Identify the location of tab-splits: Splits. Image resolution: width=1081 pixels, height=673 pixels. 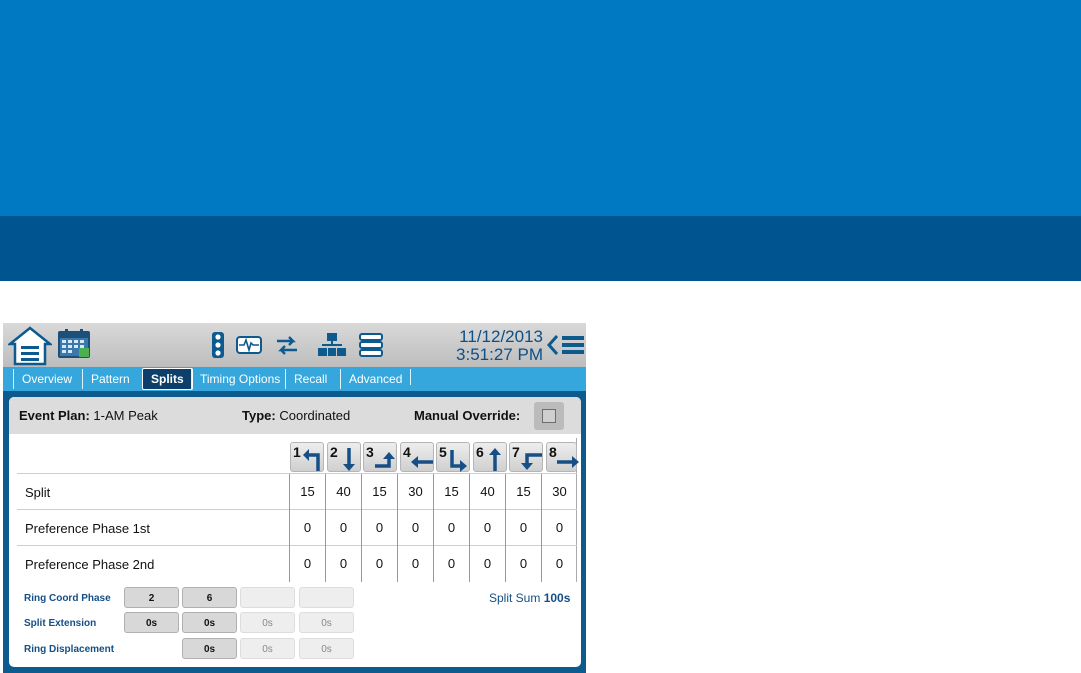
(167, 379).